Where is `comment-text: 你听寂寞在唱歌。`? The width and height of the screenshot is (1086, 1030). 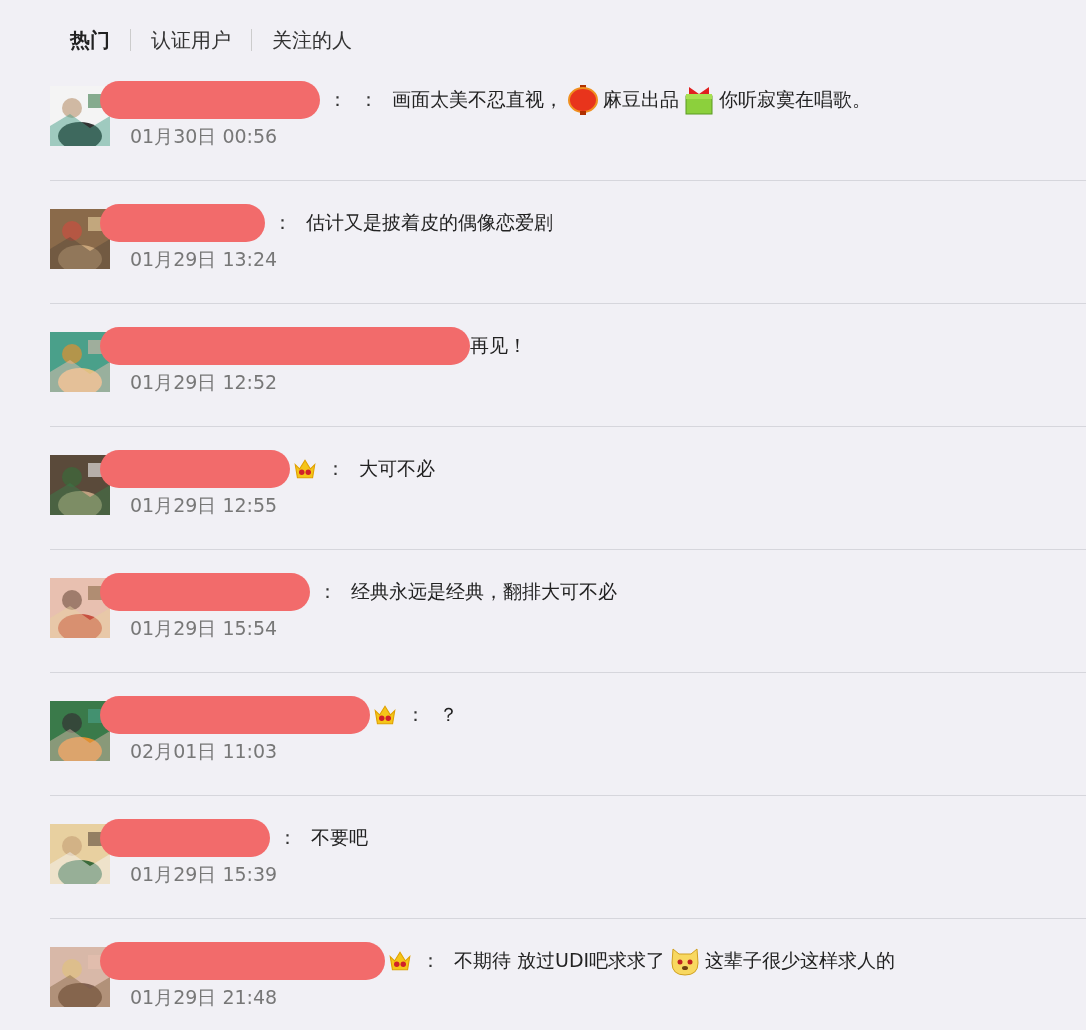 comment-text: 你听寂寞在唱歌。 is located at coordinates (795, 99).